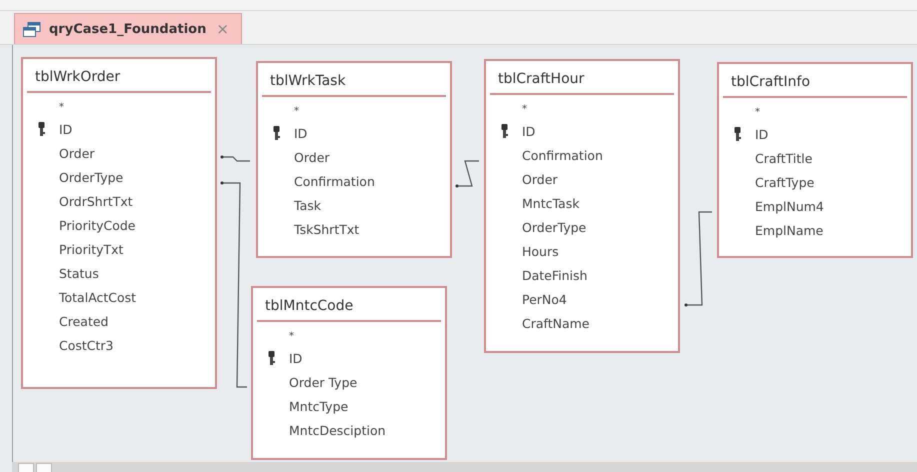  I want to click on table-title: tblWrkOrder, so click(119, 76).